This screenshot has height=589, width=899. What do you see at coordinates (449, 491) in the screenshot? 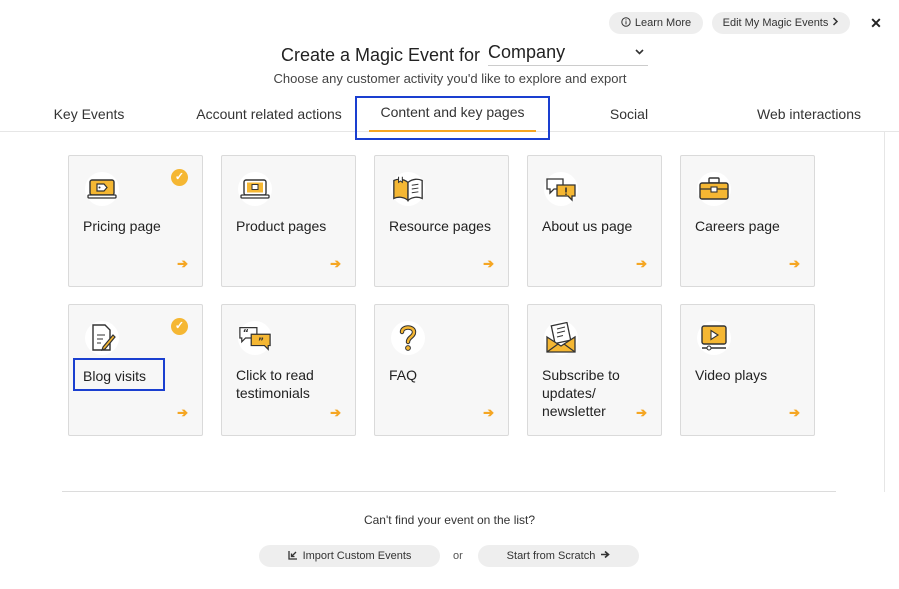
I see `divider` at bounding box center [449, 491].